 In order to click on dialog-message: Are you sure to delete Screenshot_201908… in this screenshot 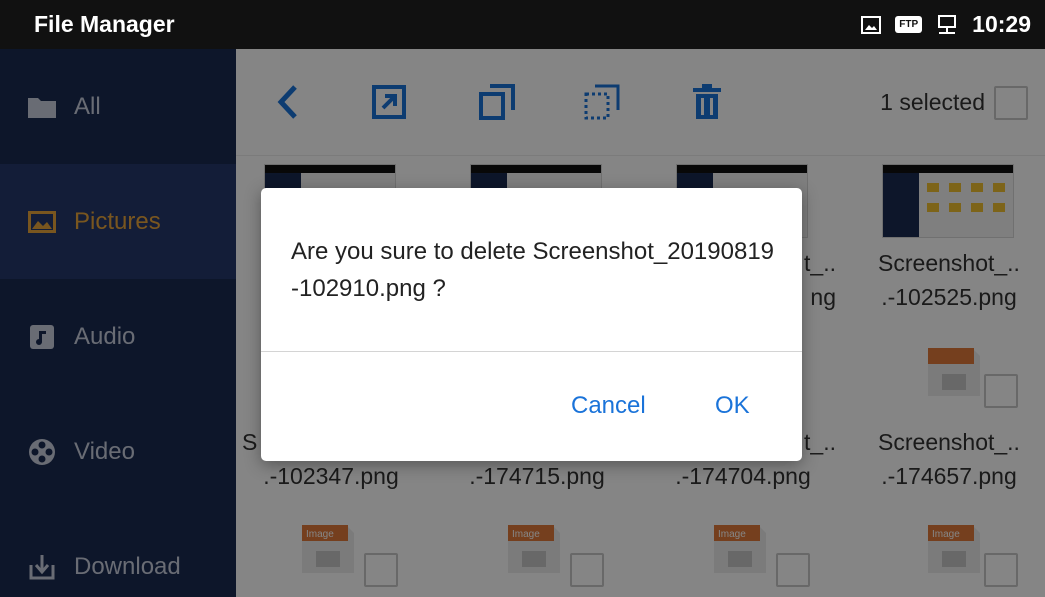, I will do `click(533, 270)`.